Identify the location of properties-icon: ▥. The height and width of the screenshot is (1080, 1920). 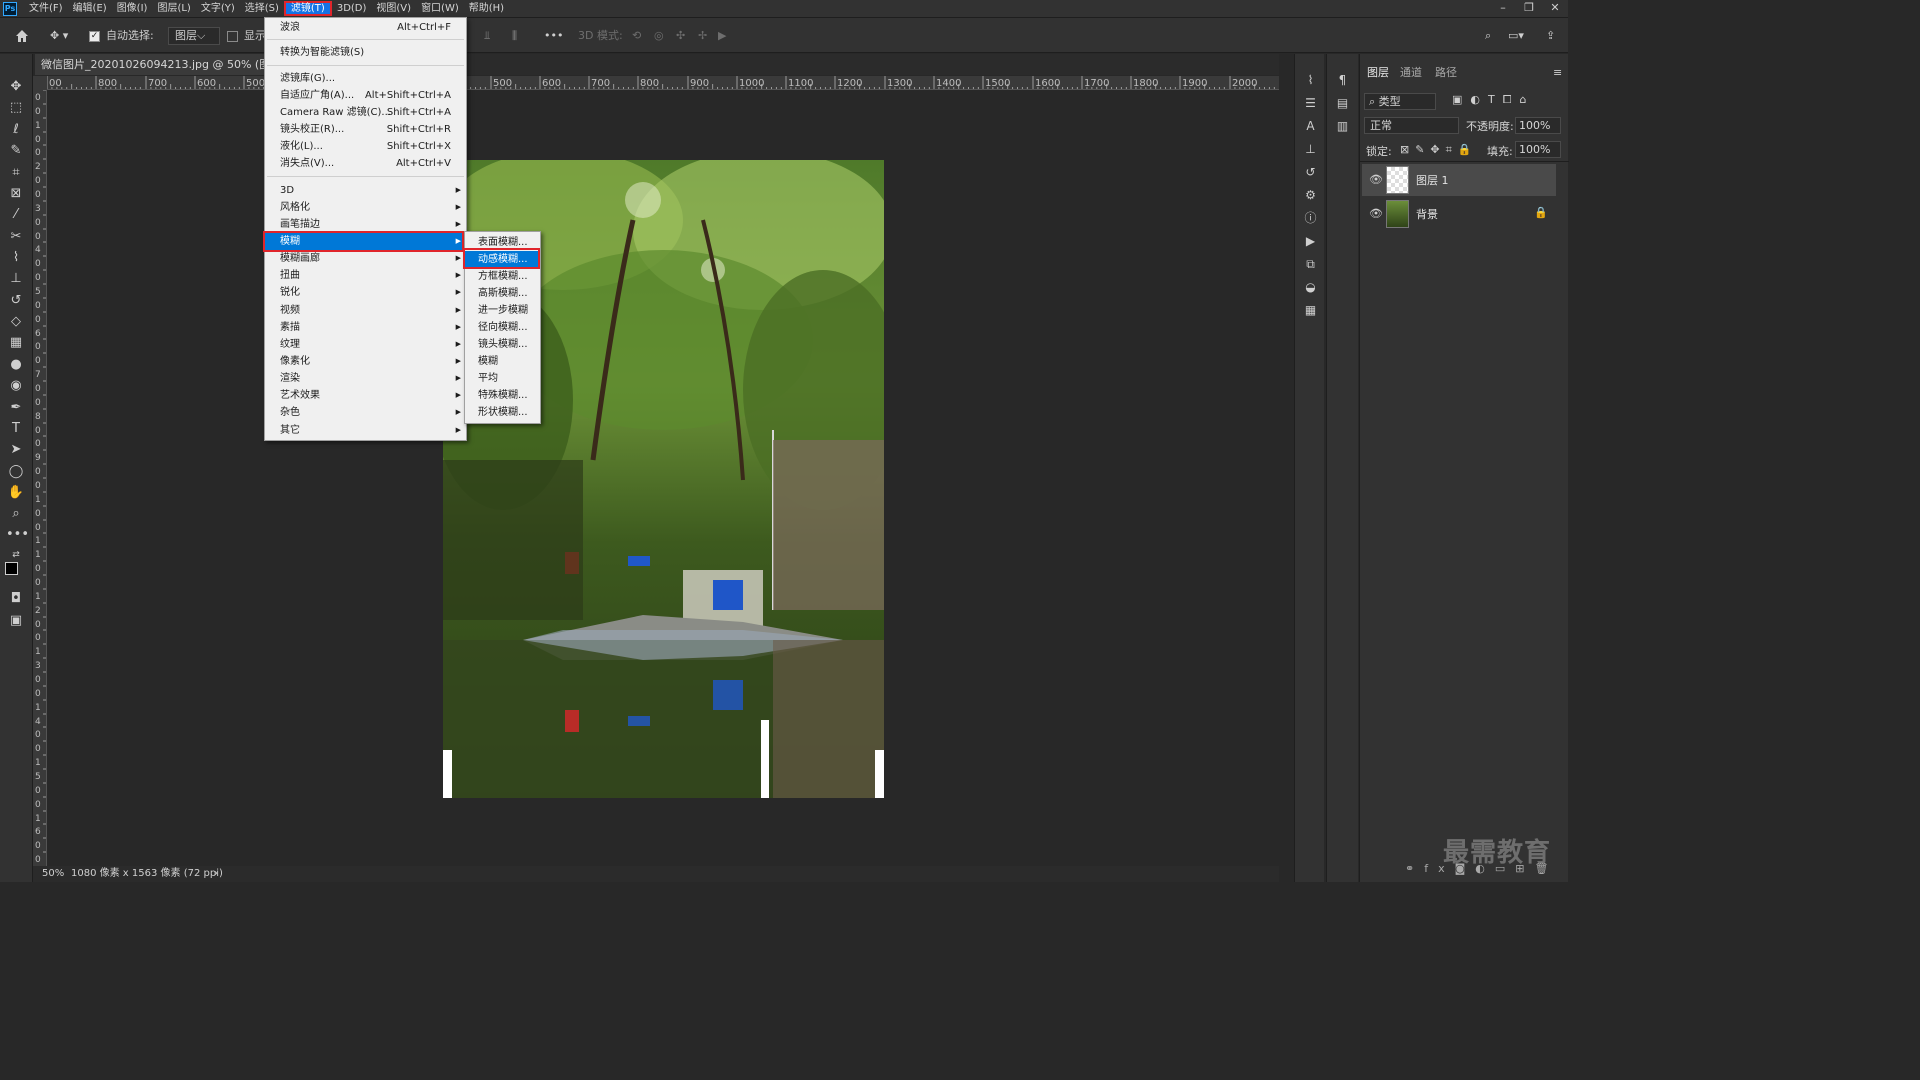
(1342, 126).